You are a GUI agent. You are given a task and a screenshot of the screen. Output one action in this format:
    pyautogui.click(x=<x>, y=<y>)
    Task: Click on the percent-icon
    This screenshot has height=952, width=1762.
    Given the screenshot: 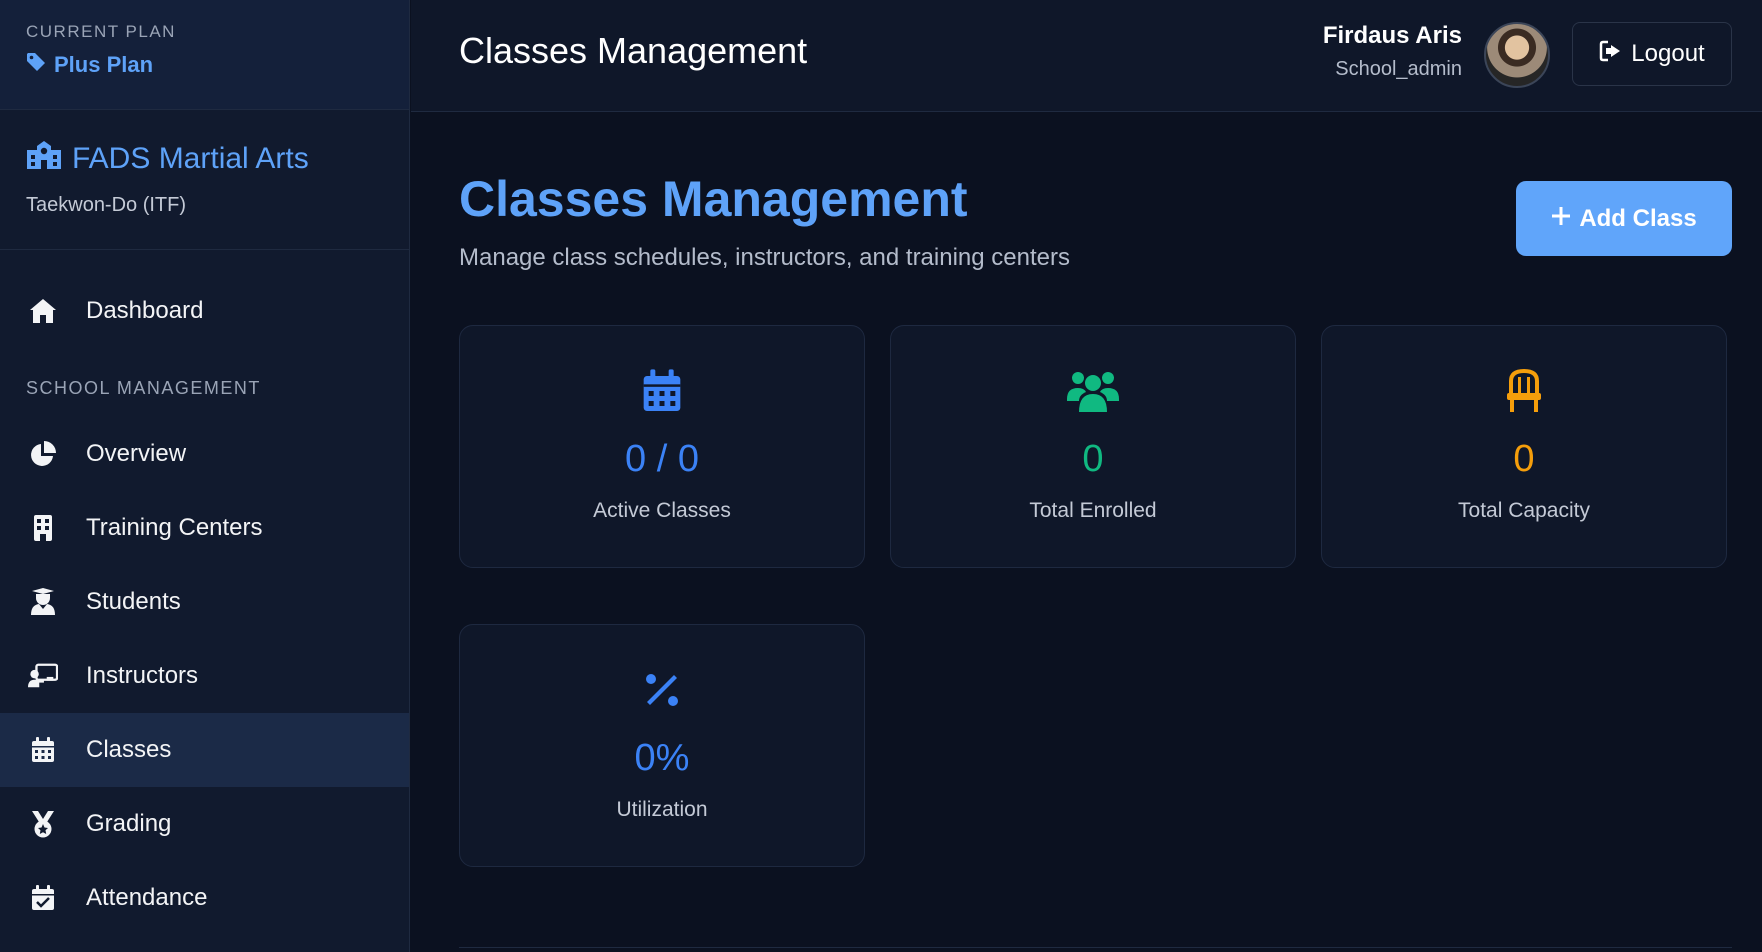 What is the action you would take?
    pyautogui.click(x=662, y=690)
    